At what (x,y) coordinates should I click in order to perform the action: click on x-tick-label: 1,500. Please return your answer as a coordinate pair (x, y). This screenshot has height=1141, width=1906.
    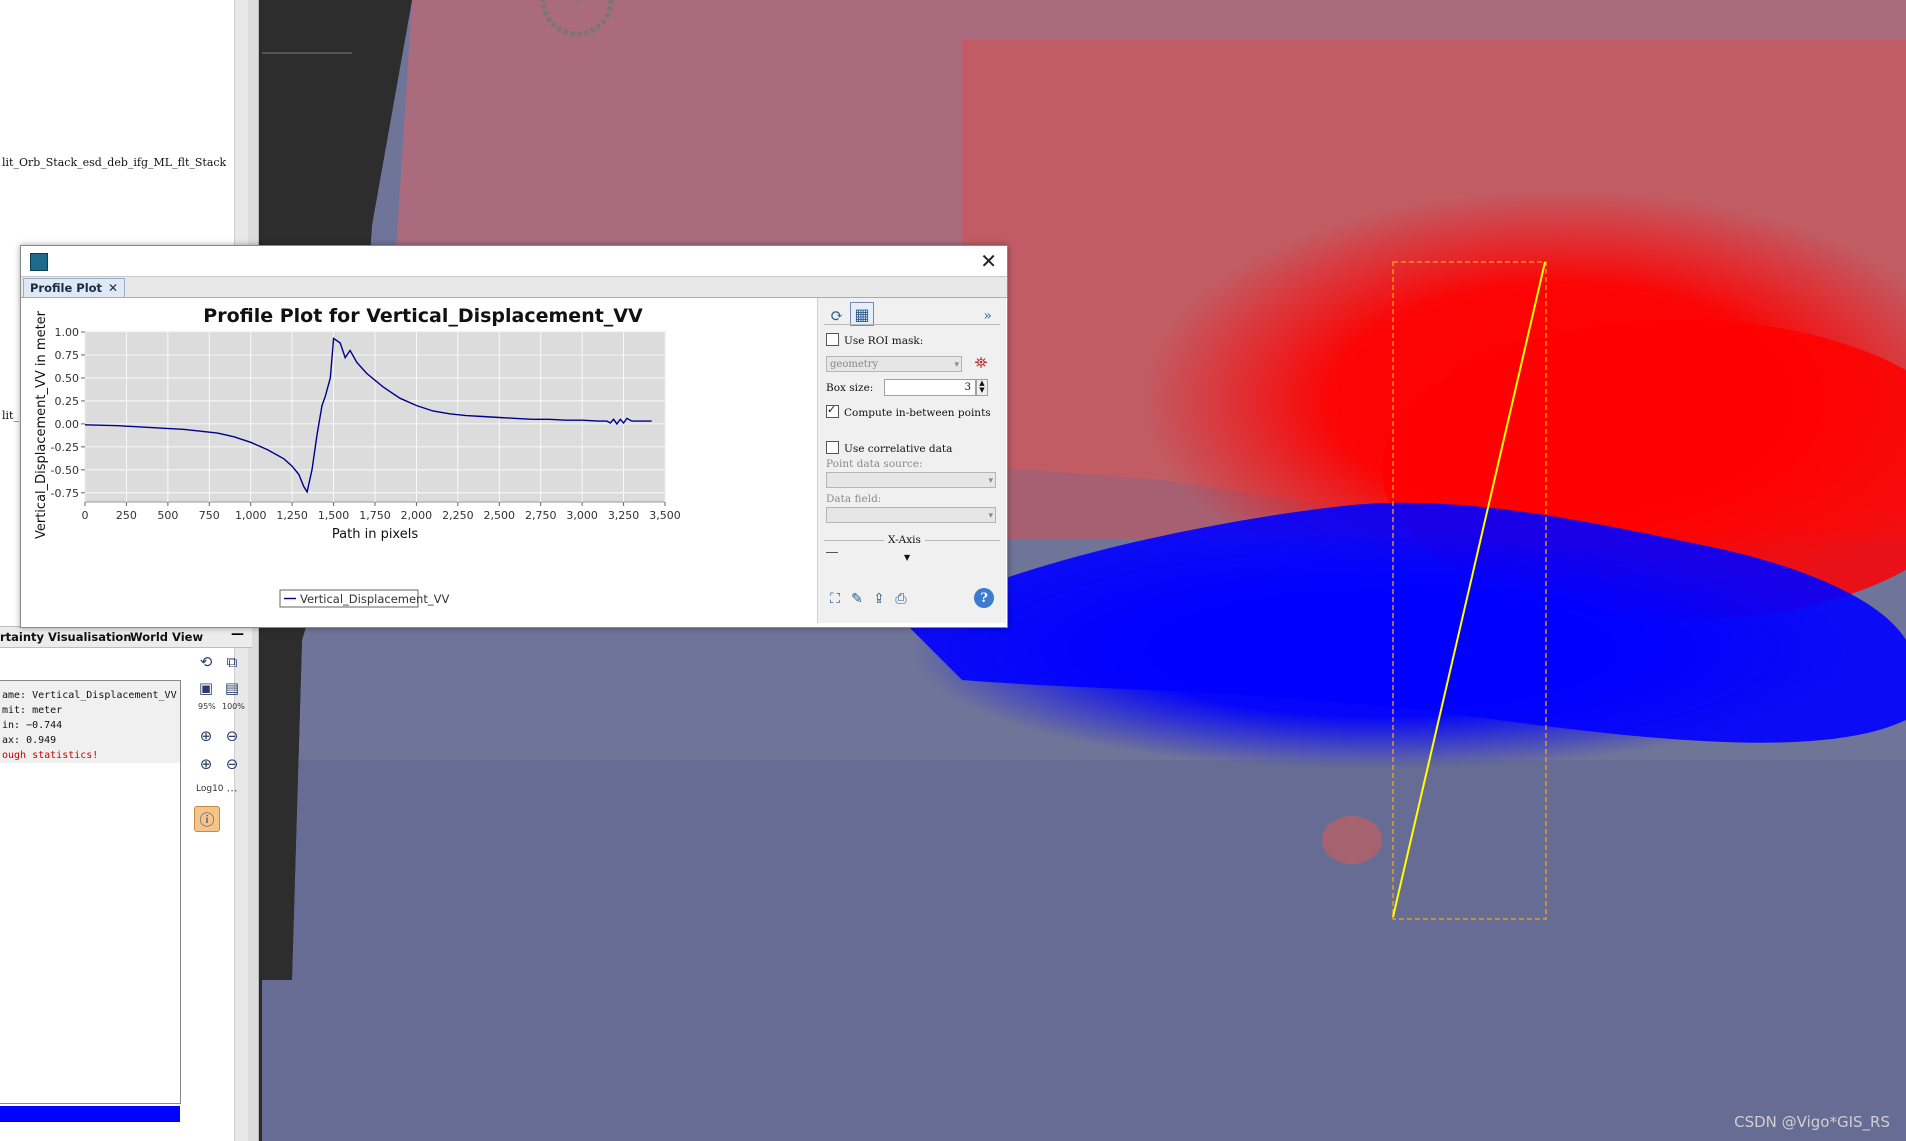
    Looking at the image, I should click on (334, 515).